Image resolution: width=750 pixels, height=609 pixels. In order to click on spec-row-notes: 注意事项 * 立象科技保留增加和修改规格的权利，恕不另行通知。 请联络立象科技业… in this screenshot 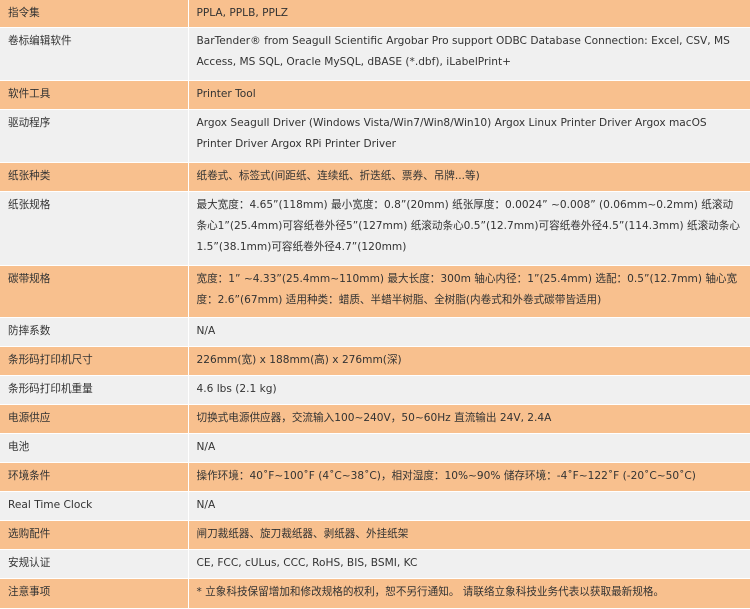, I will do `click(375, 593)`.